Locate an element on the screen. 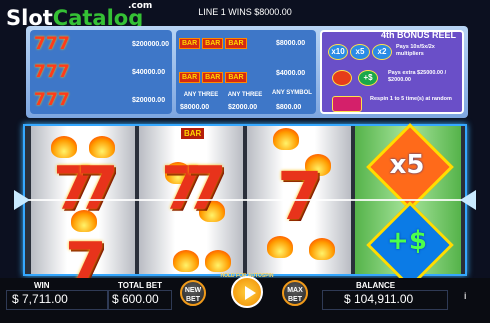 This screenshot has height=323, width=490. prize-value: $2000.00 is located at coordinates (243, 107).